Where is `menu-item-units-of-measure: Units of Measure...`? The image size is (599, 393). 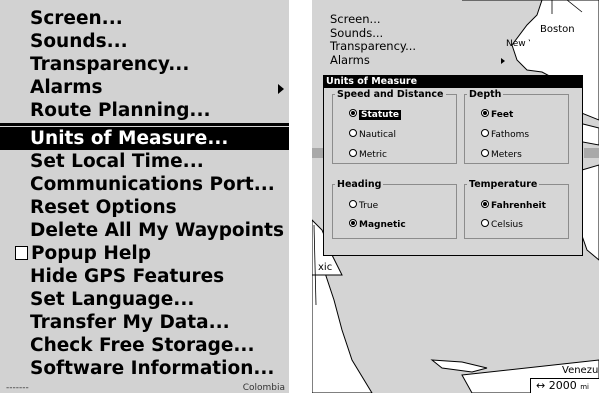 menu-item-units-of-measure: Units of Measure... is located at coordinates (144, 138).